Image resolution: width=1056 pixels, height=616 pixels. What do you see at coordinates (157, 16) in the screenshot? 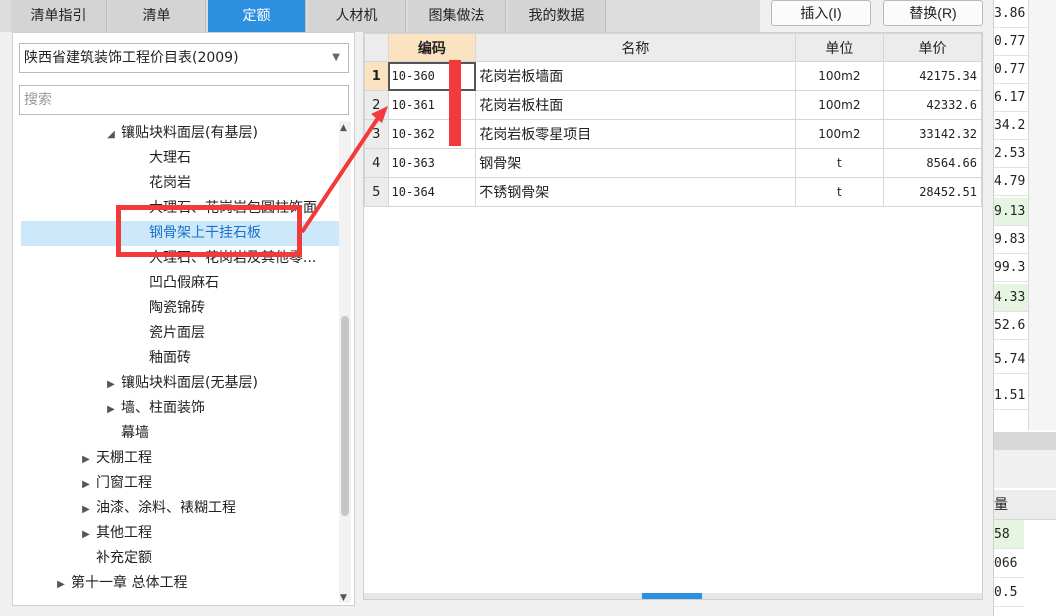
I see `tab-bill: 清单` at bounding box center [157, 16].